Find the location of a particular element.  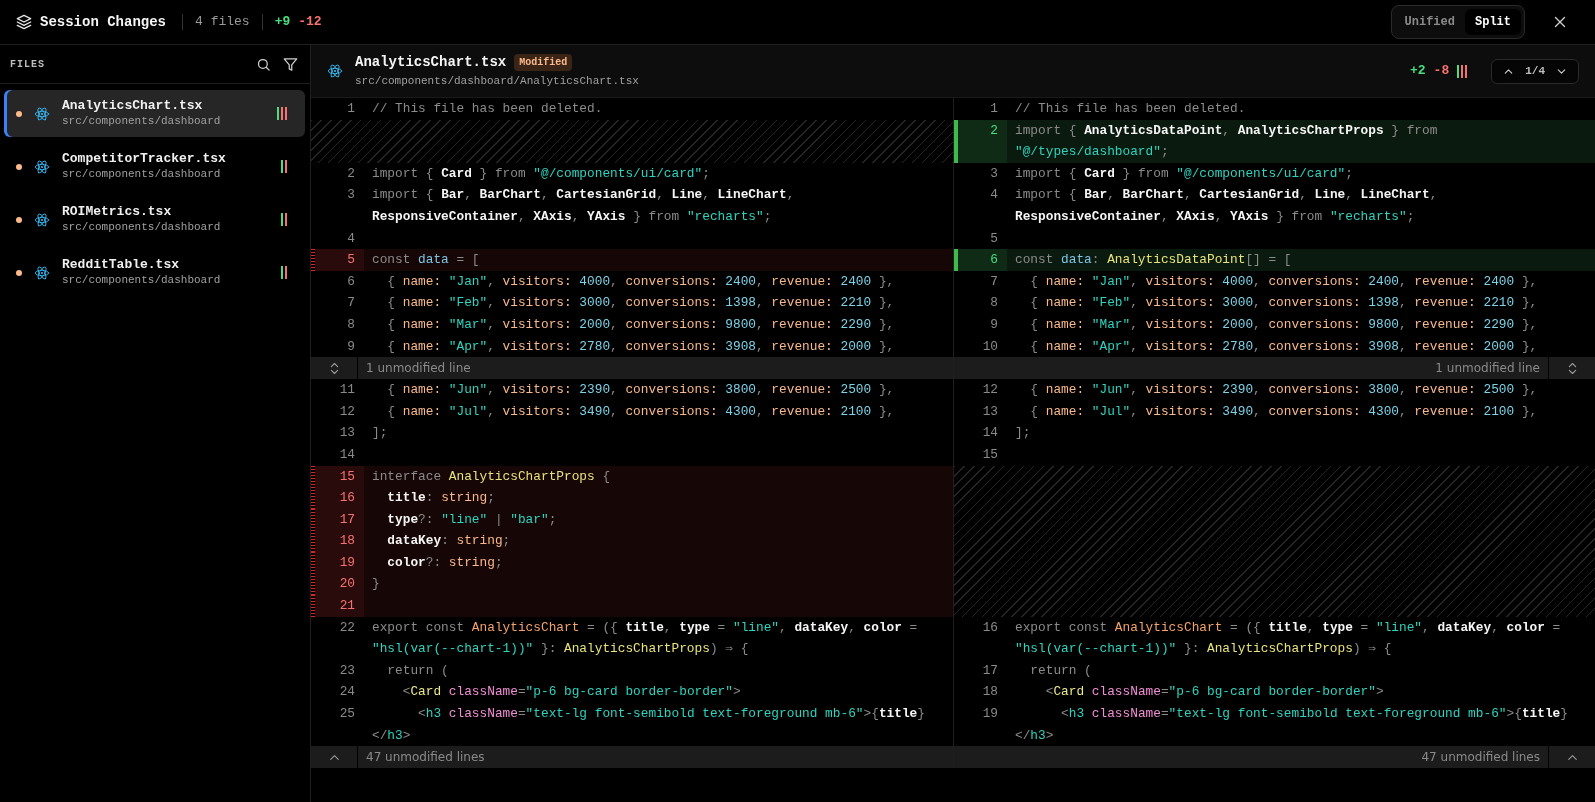

file-title: AnalyticsChart.tsx is located at coordinates (431, 63).